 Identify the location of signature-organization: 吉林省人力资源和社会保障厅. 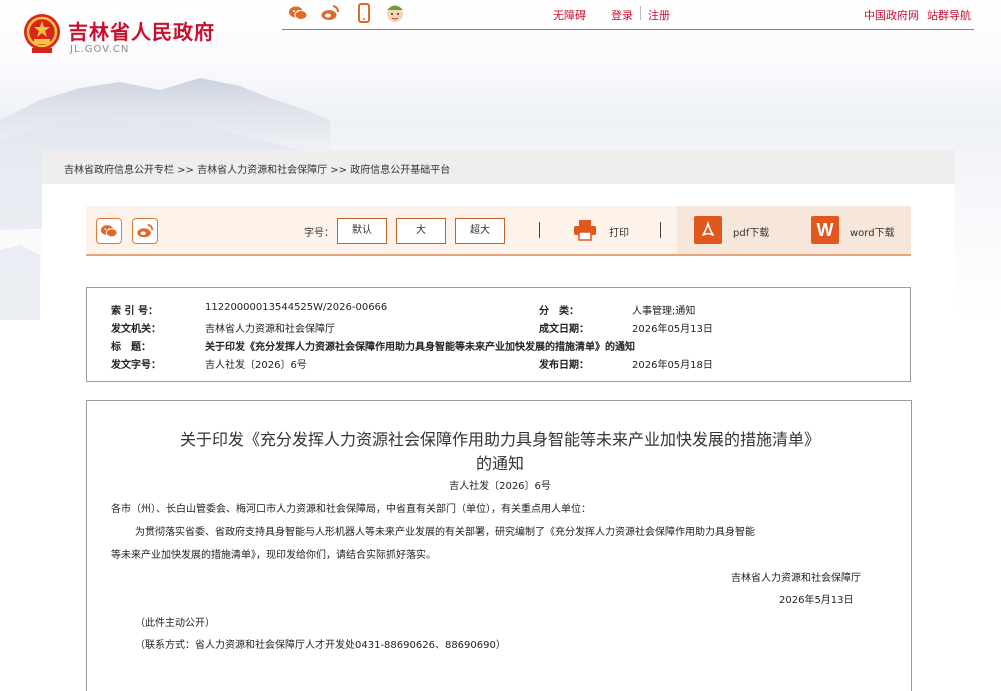
(796, 578).